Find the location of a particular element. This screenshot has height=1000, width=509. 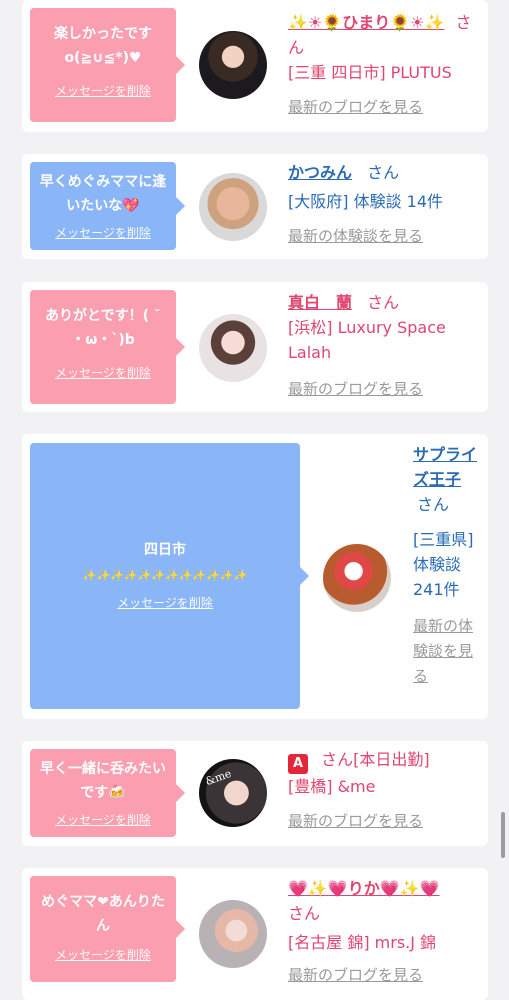

shop-label: [名古屋 錦] mrs.J 錦 is located at coordinates (362, 942).